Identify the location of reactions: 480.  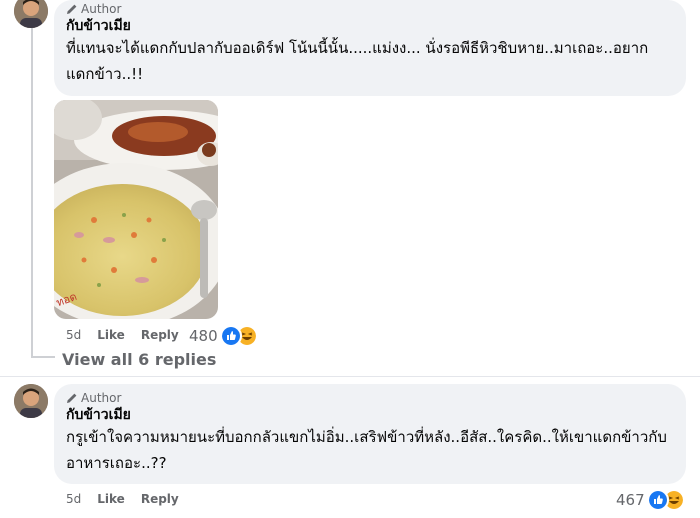
(223, 336).